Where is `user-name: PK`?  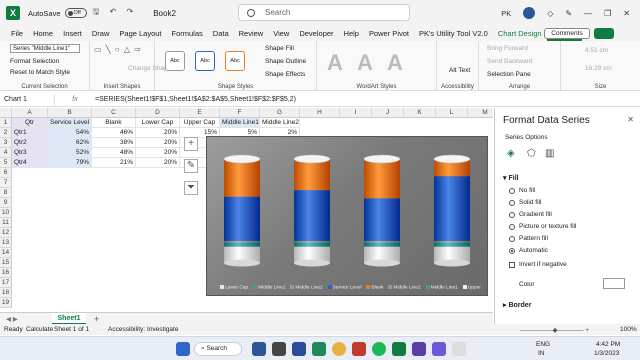
user-name: PK is located at coordinates (506, 13).